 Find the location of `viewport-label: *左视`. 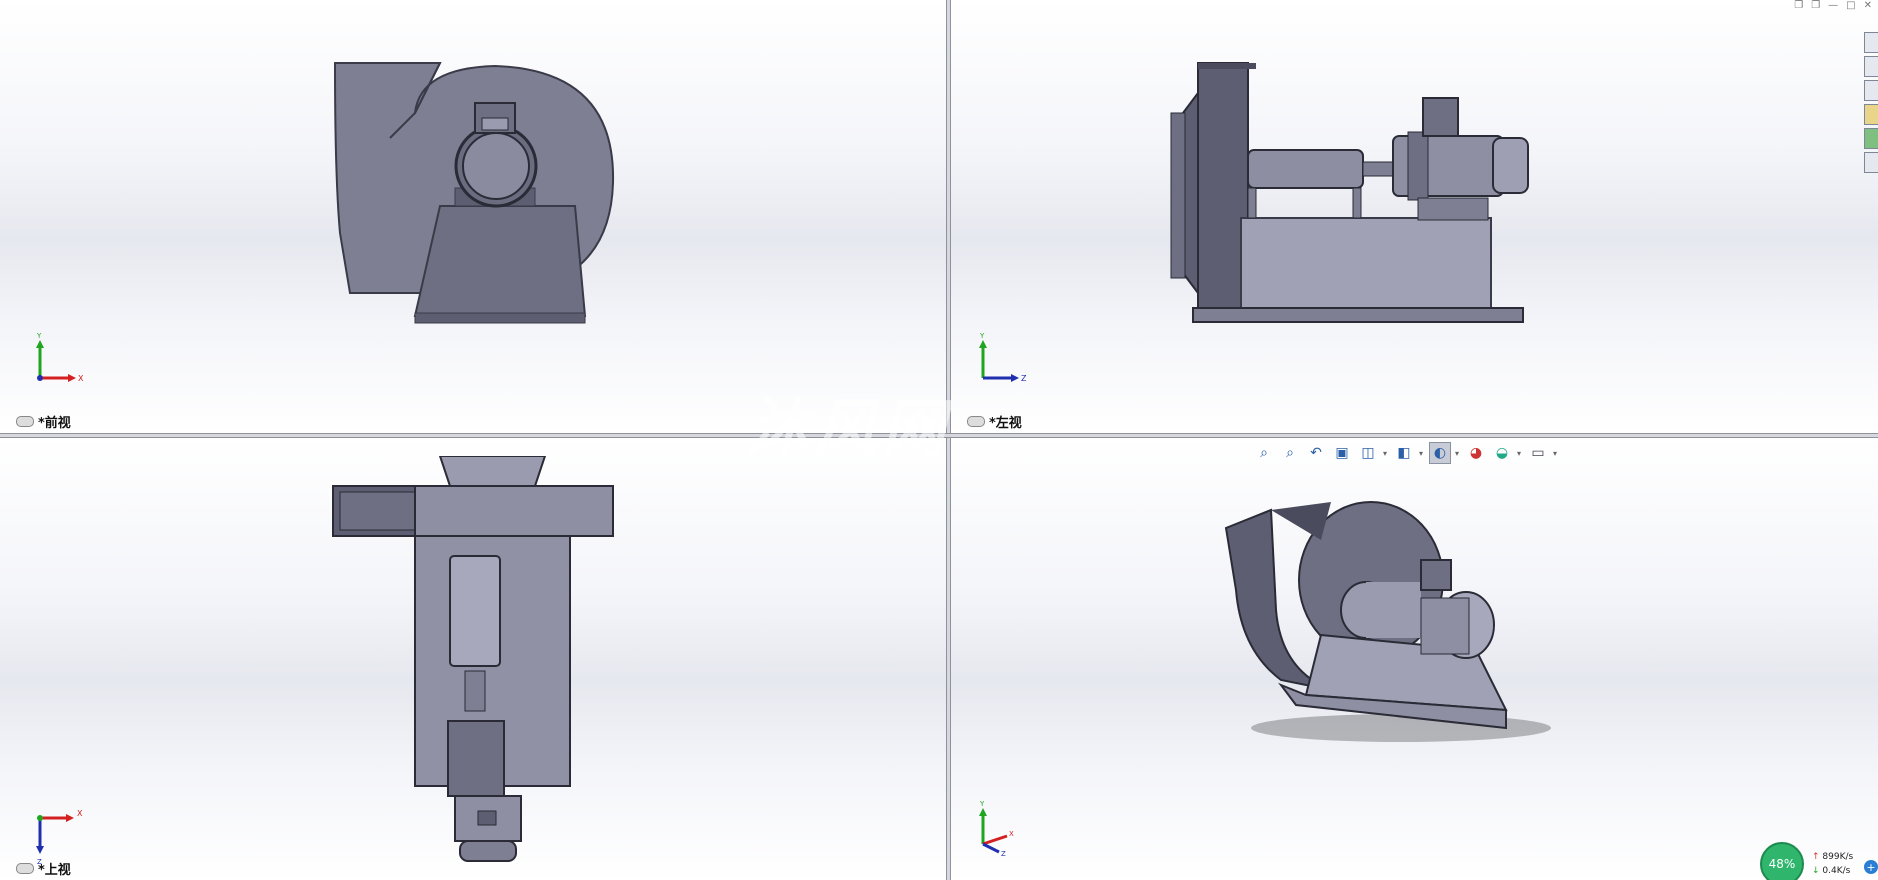

viewport-label: *左视 is located at coordinates (994, 421).